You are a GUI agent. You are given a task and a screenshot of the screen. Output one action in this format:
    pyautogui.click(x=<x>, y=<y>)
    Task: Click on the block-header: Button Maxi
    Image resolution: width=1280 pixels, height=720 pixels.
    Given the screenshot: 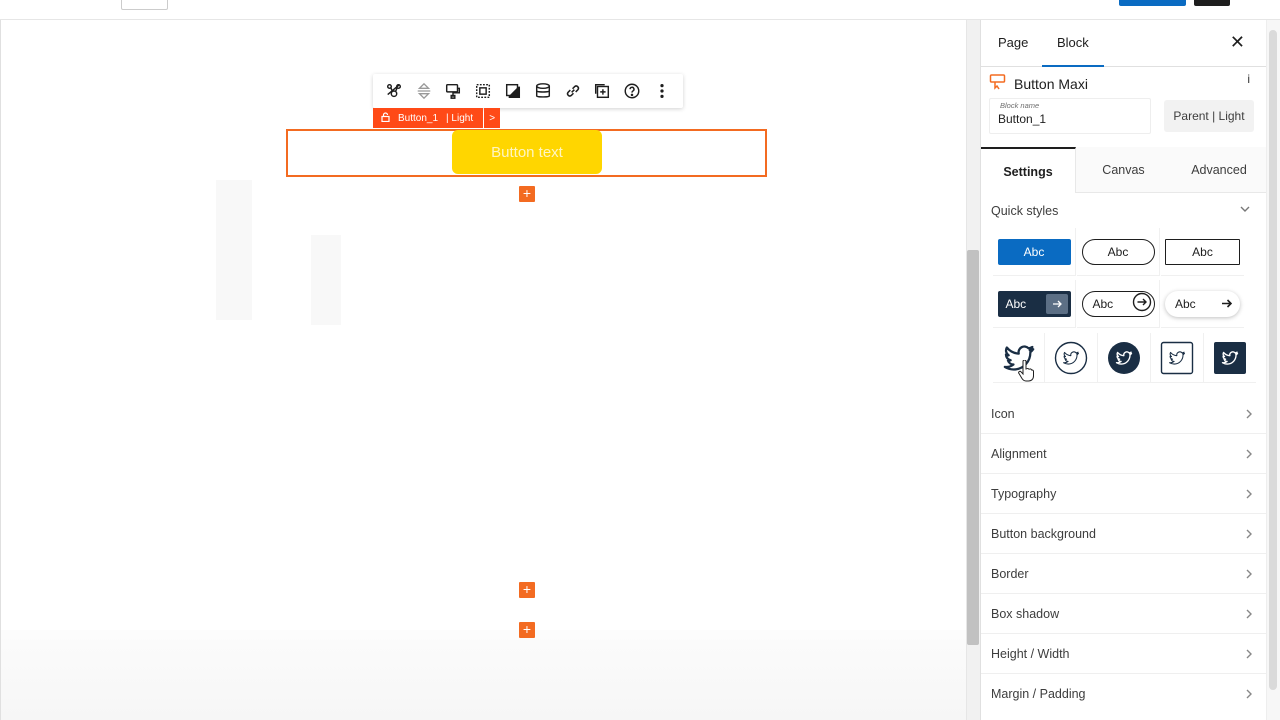 What is the action you would take?
    pyautogui.click(x=1038, y=84)
    